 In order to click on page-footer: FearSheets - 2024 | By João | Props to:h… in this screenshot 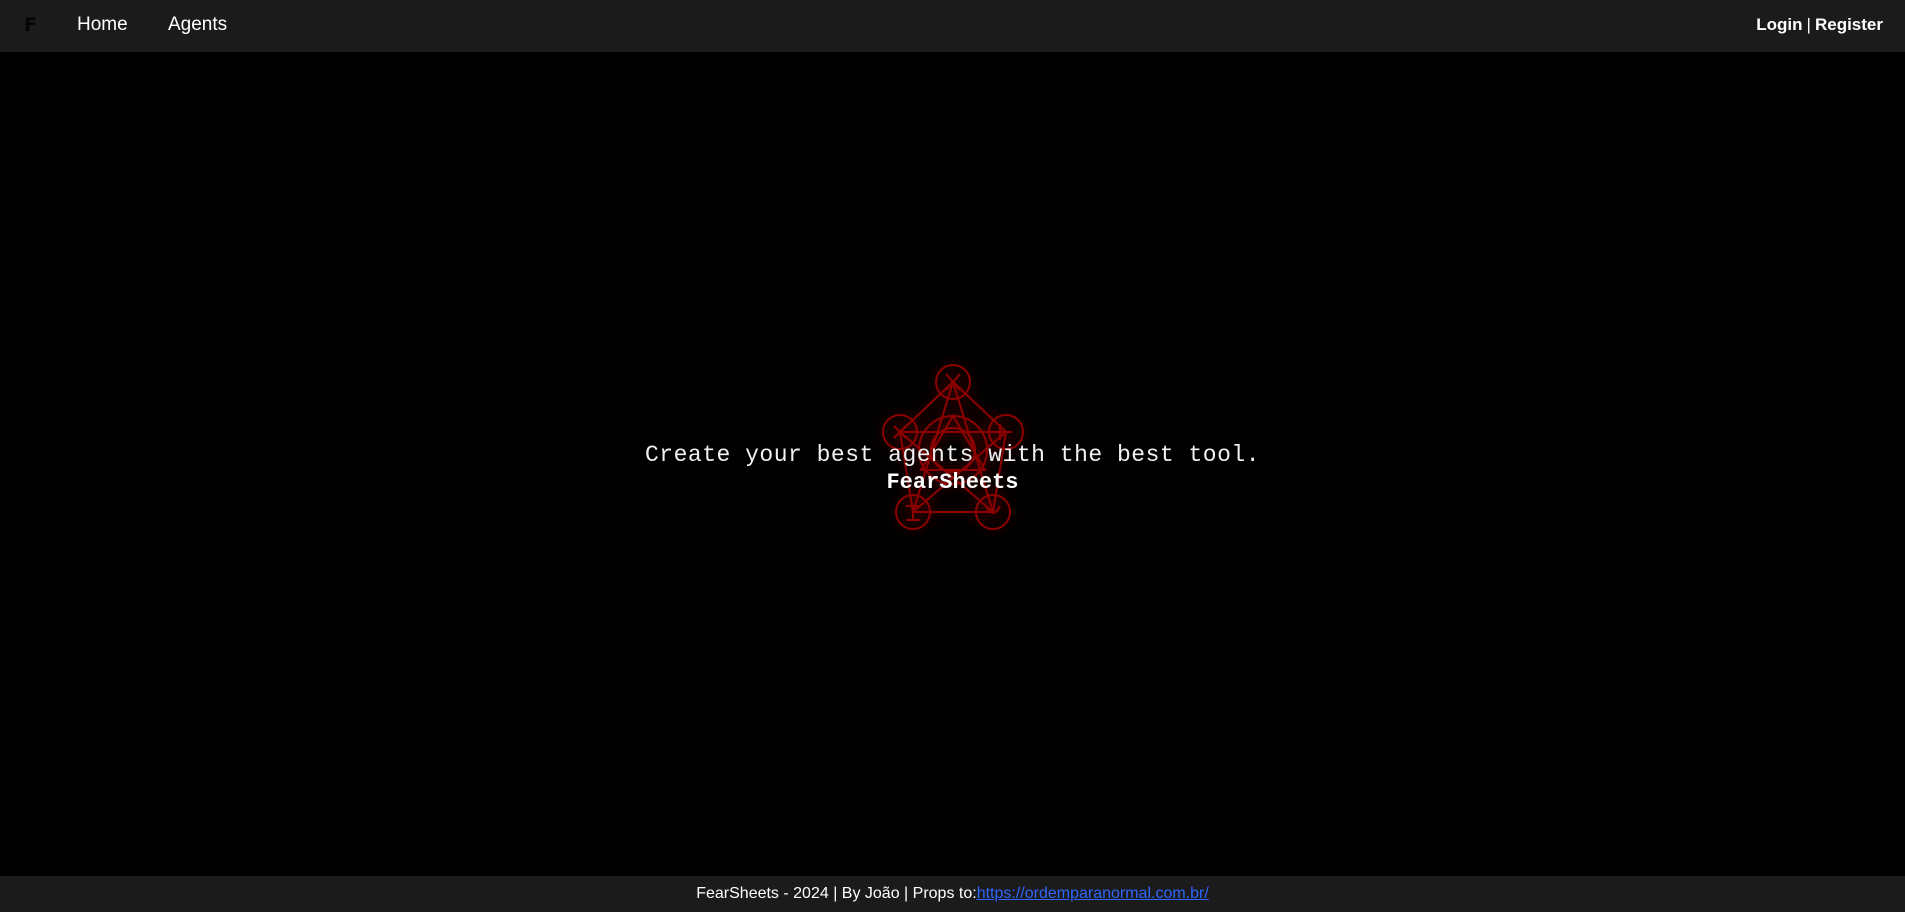, I will do `click(952, 894)`.